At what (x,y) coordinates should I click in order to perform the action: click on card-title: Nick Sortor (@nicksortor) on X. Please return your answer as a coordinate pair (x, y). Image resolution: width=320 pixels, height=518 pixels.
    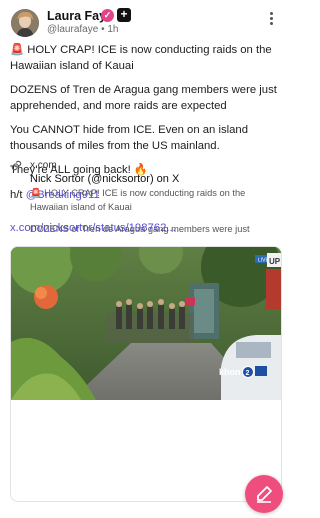
    Looking at the image, I should click on (104, 179).